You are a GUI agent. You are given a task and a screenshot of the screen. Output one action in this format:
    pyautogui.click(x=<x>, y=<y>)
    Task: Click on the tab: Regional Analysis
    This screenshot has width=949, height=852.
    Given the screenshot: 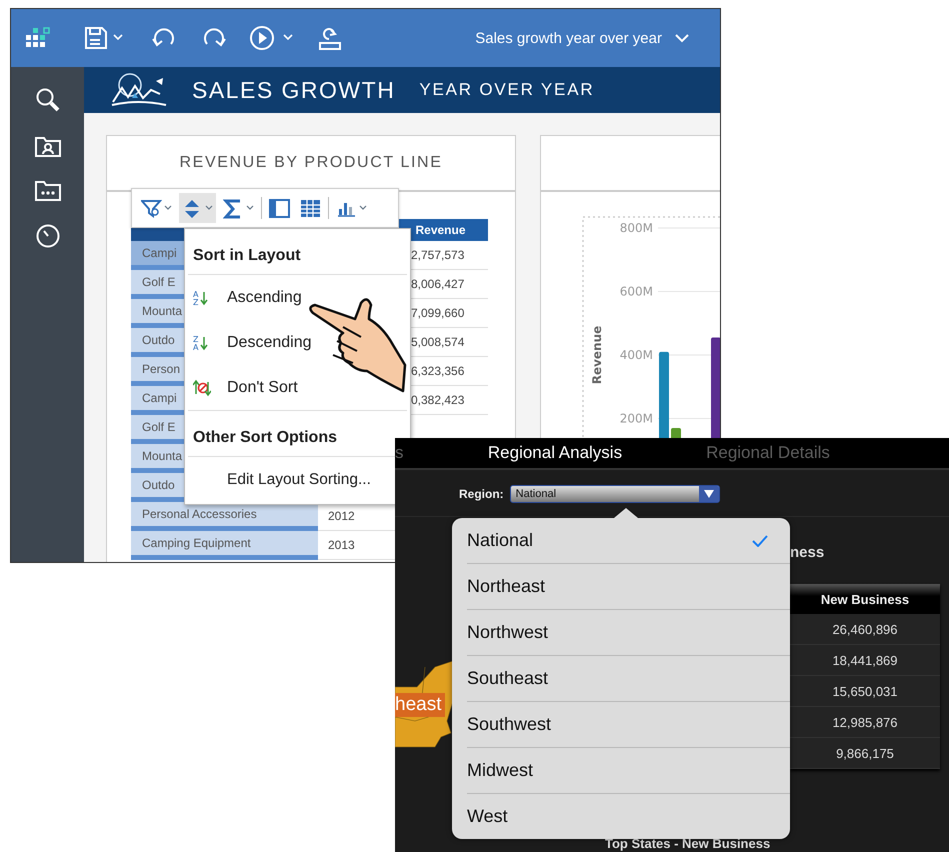 What is the action you would take?
    pyautogui.click(x=555, y=453)
    